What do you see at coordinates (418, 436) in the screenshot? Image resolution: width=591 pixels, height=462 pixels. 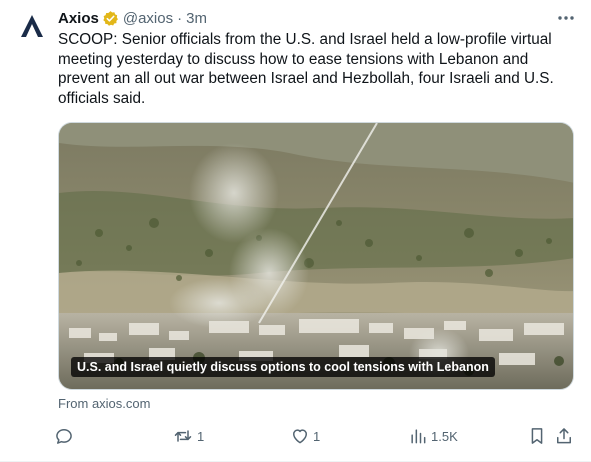 I see `views-icon` at bounding box center [418, 436].